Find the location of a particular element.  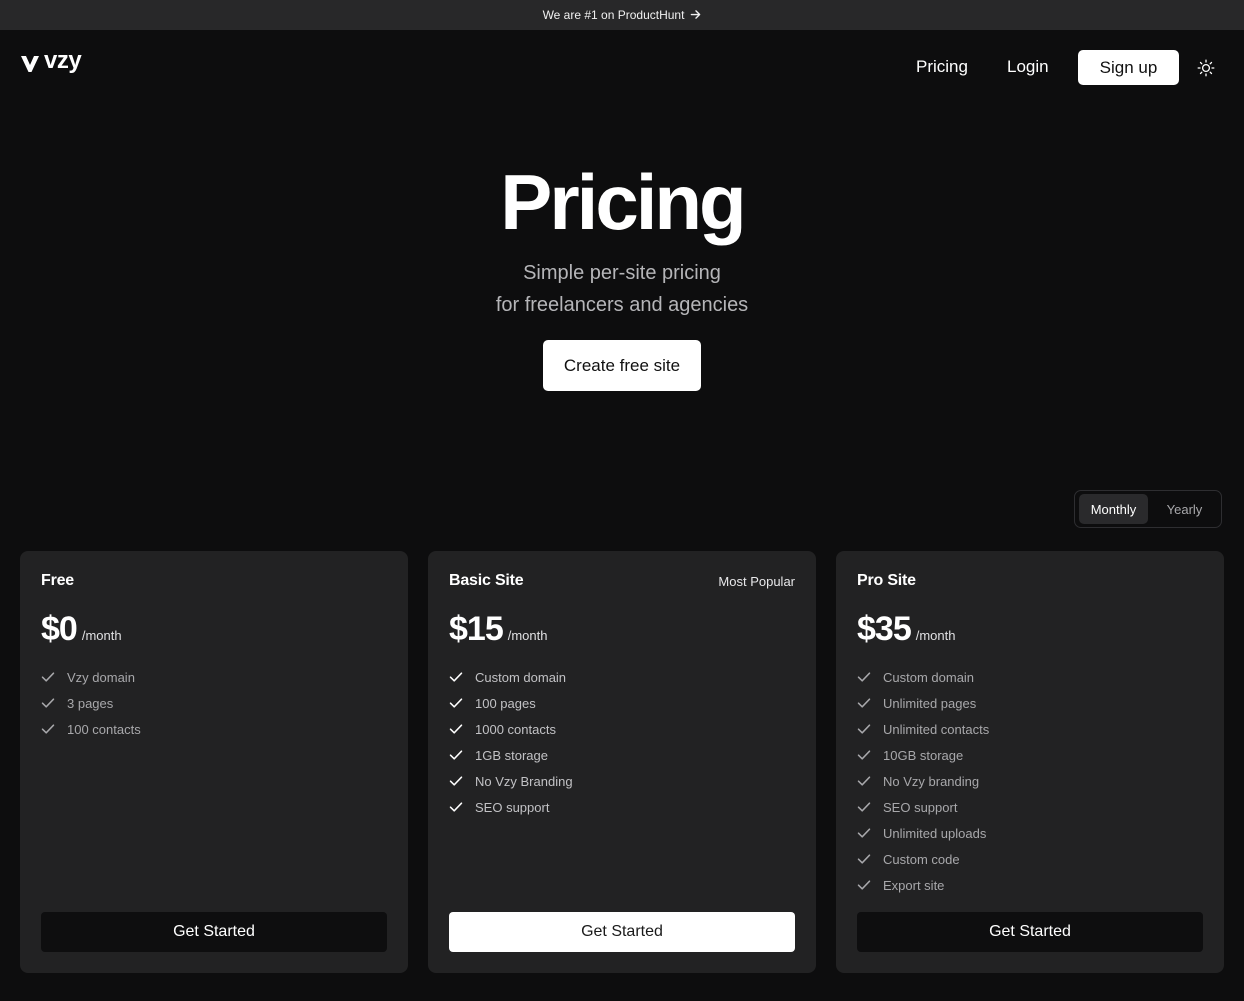

top-nav: vzy Pricing Login Sign up is located at coordinates (622, 67).